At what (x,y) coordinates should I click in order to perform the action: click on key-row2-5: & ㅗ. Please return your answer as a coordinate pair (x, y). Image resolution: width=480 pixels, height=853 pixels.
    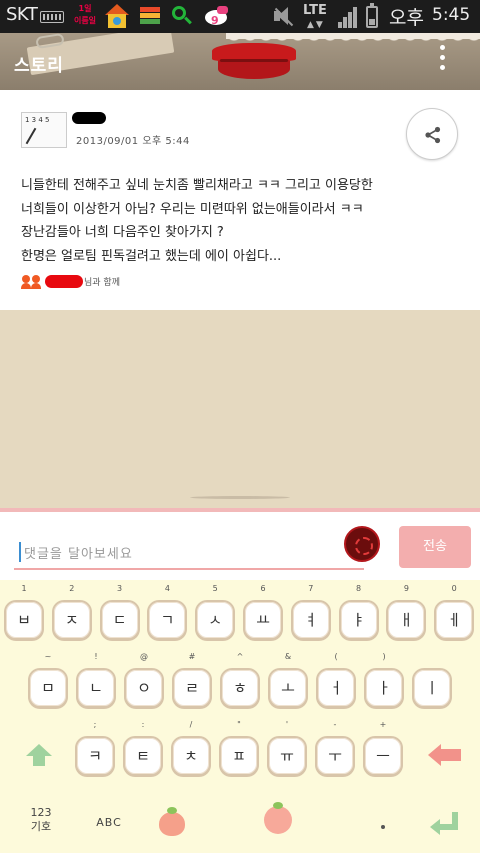
    Looking at the image, I should click on (288, 680).